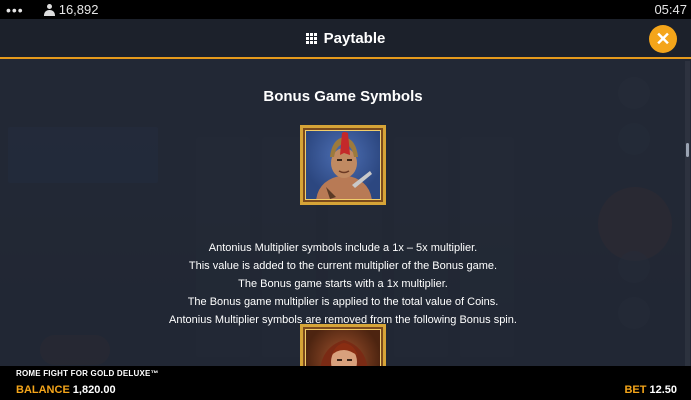 The height and width of the screenshot is (400, 691). What do you see at coordinates (687, 150) in the screenshot?
I see `scrollbar-thumb` at bounding box center [687, 150].